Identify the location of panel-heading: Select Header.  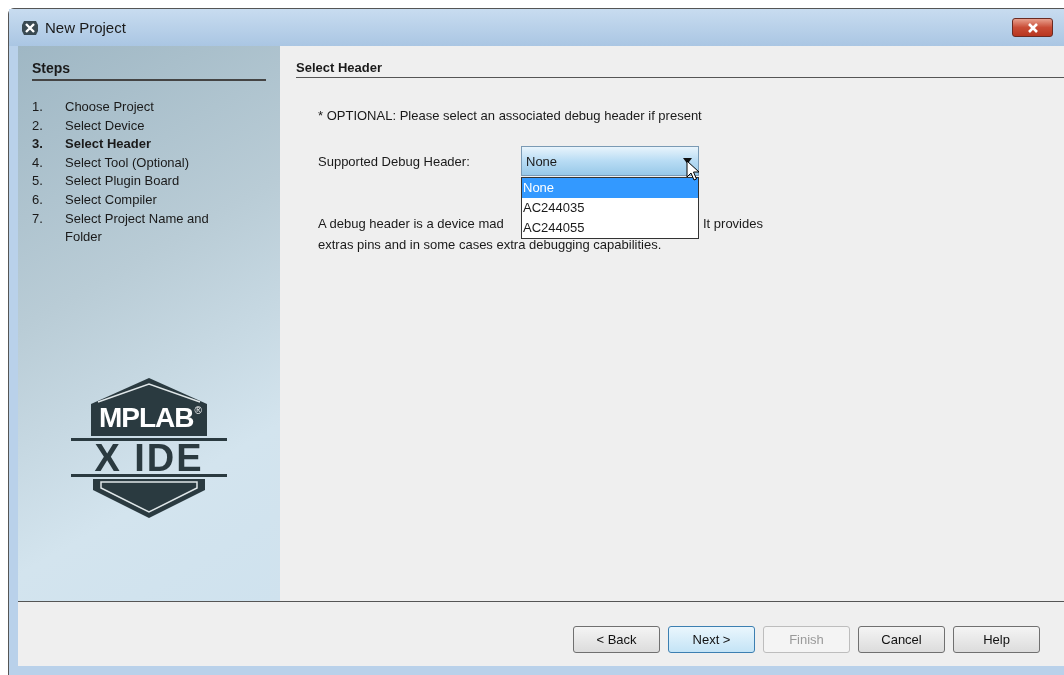
(680, 69).